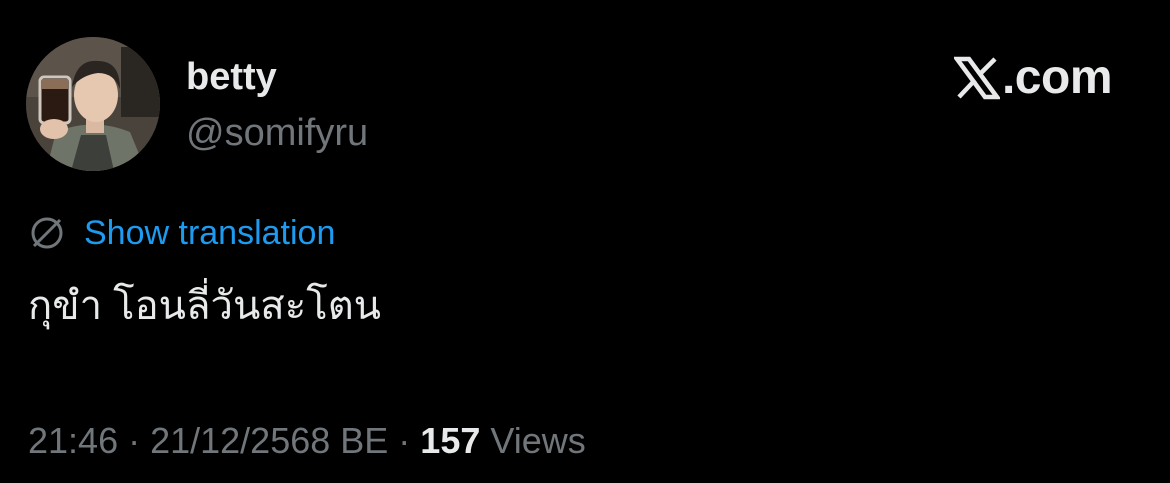 The height and width of the screenshot is (483, 1170). I want to click on x-logo-icon, so click(977, 78).